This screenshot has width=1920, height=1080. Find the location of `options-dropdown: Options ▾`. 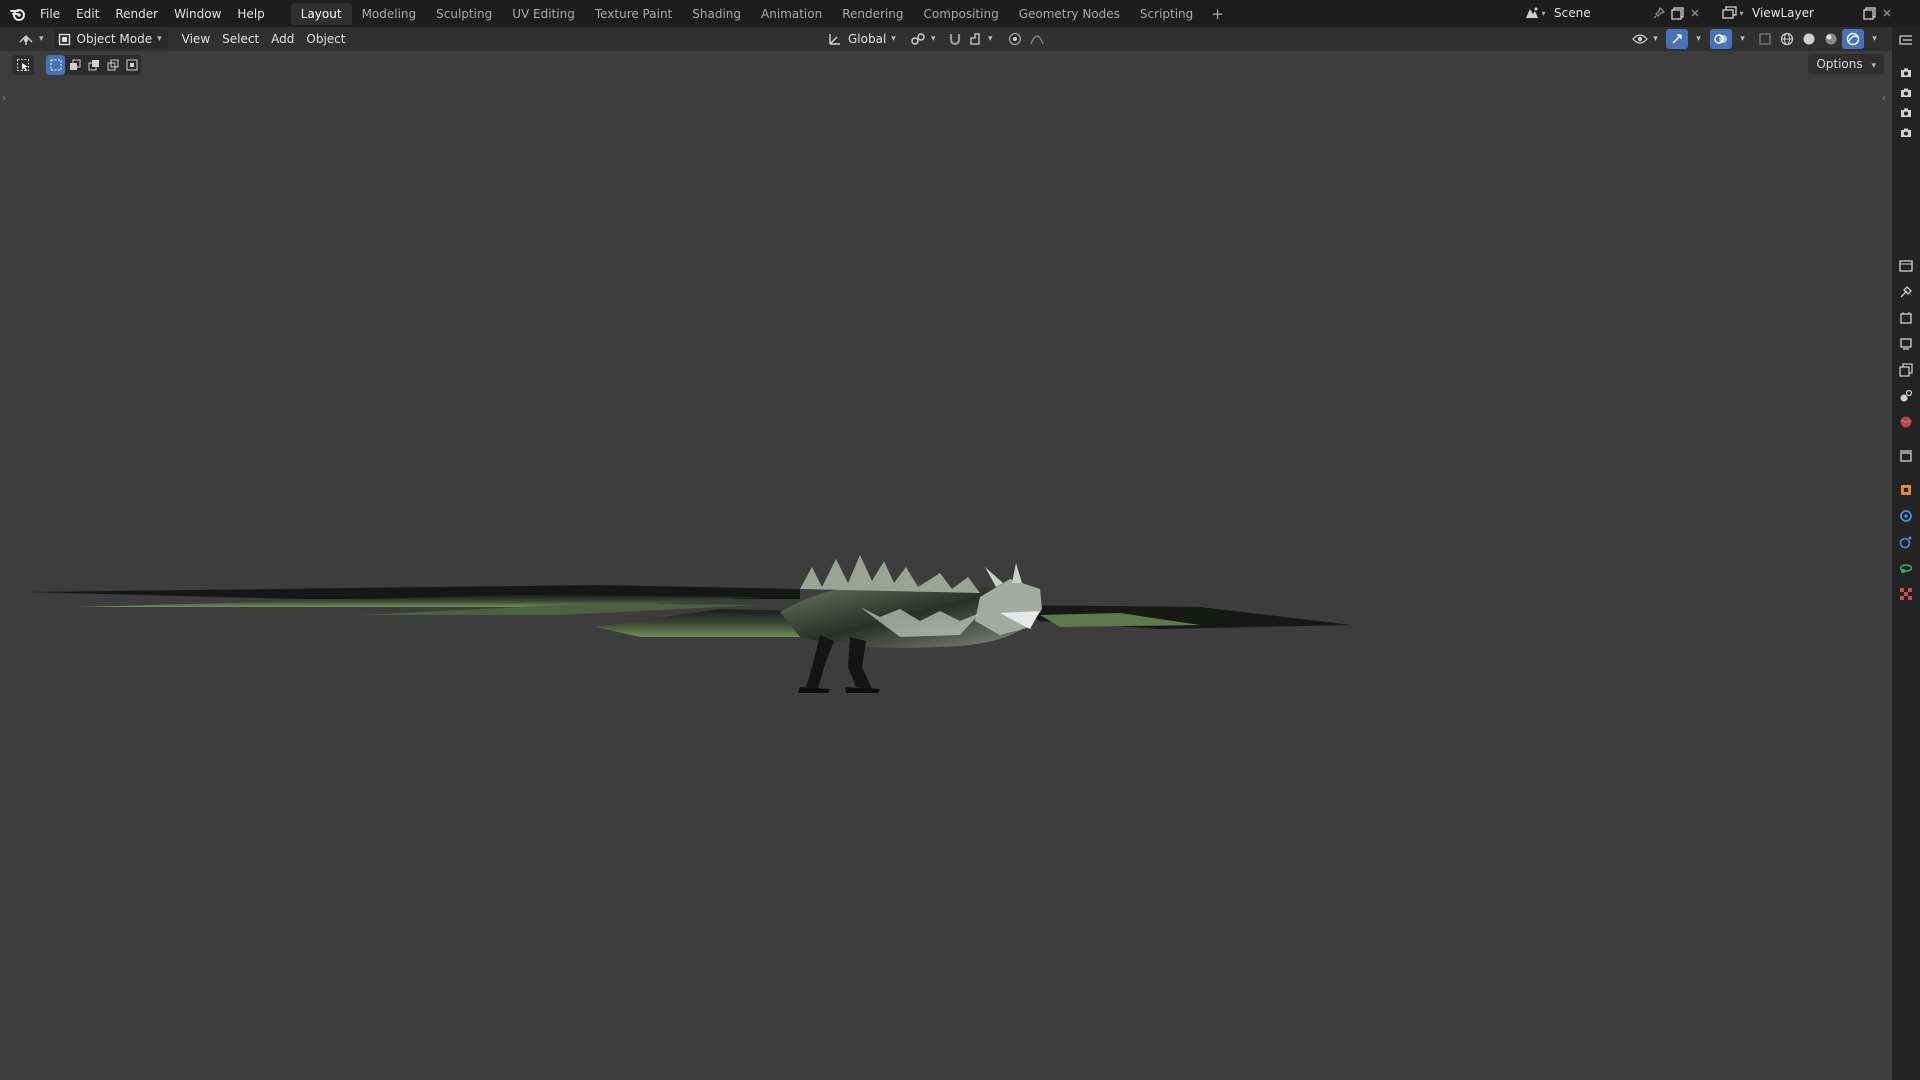

options-dropdown: Options ▾ is located at coordinates (1846, 64).